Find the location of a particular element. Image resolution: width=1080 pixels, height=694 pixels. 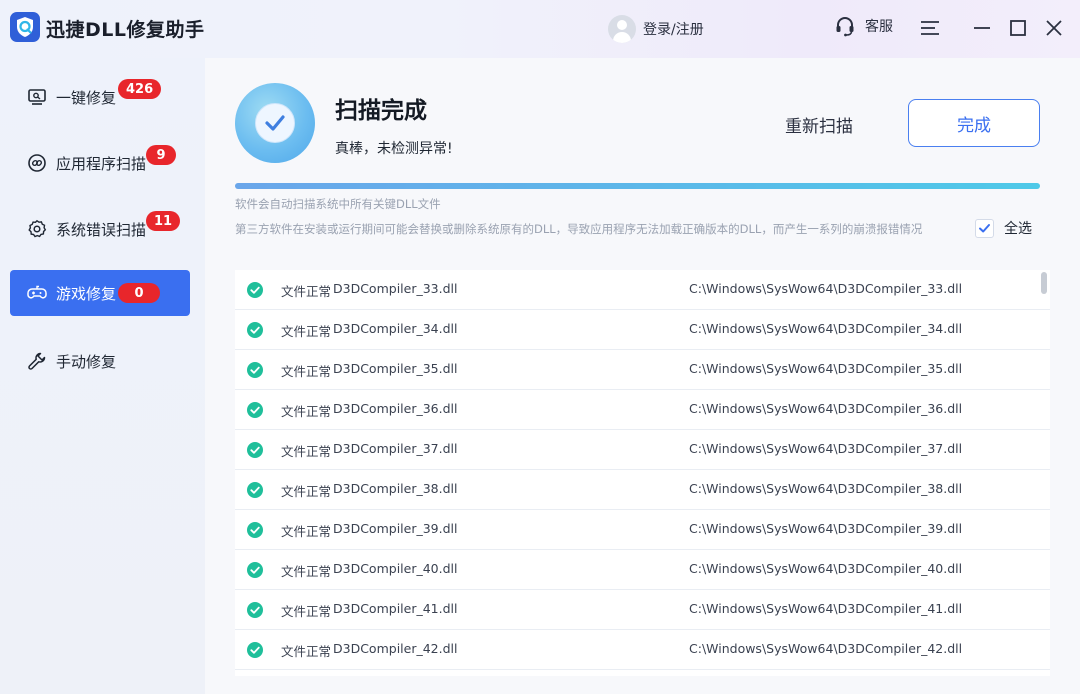

scan-progress-bar is located at coordinates (637, 186).